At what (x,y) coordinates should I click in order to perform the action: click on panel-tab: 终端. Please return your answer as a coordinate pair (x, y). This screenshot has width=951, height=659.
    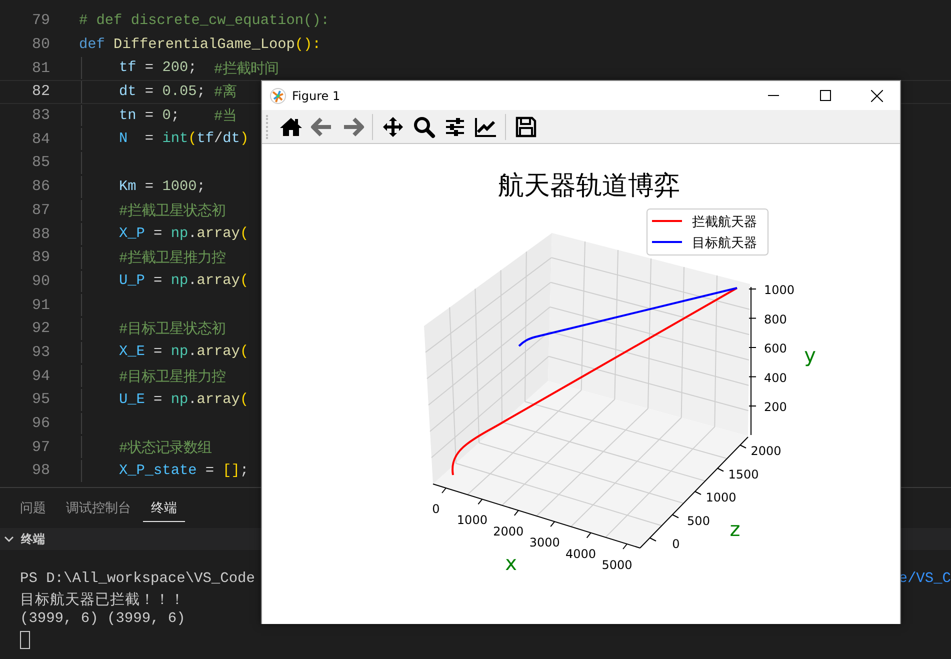
    Looking at the image, I should click on (164, 508).